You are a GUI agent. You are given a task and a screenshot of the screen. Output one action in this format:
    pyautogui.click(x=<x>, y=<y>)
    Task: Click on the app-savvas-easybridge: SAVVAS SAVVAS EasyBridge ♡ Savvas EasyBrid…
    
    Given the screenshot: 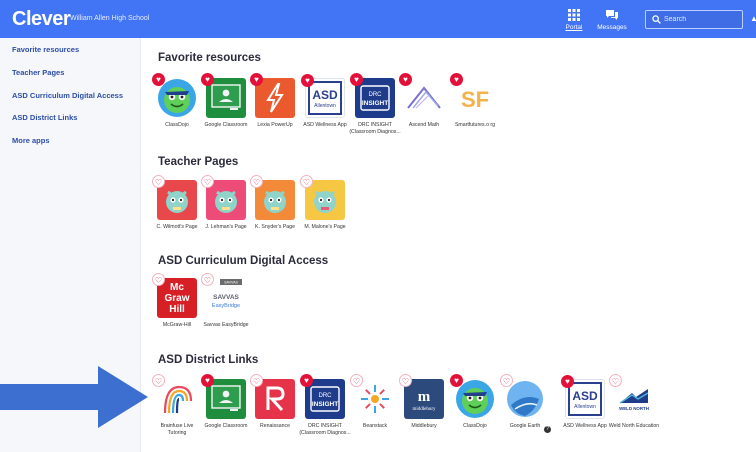 What is the action you would take?
    pyautogui.click(x=226, y=301)
    